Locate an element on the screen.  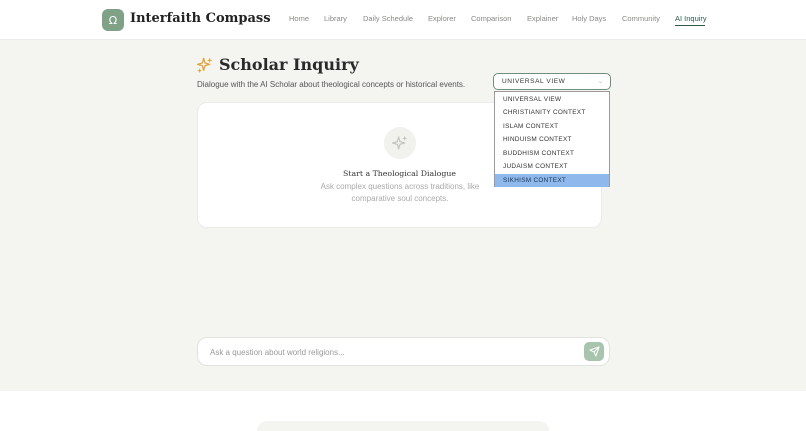
context-option-hinduism: HINDUISM CONTEXT is located at coordinates (552, 139).